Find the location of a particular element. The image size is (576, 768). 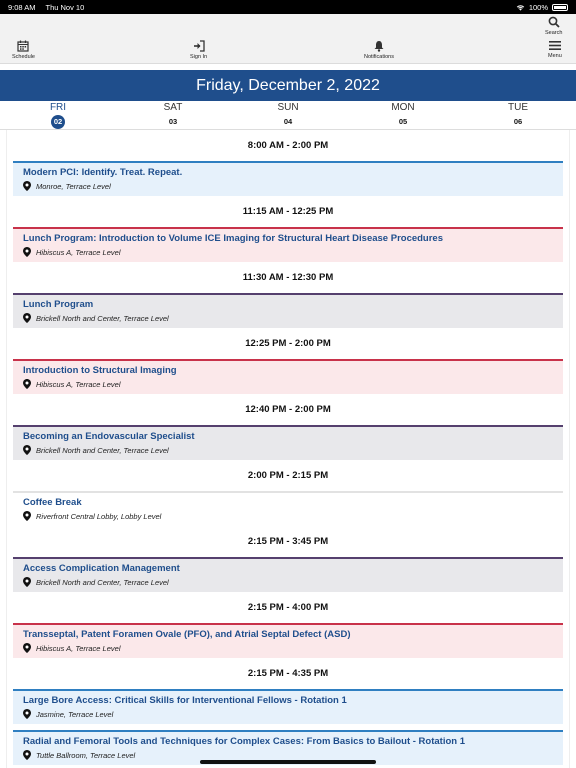

search-label: Search is located at coordinates (554, 33).